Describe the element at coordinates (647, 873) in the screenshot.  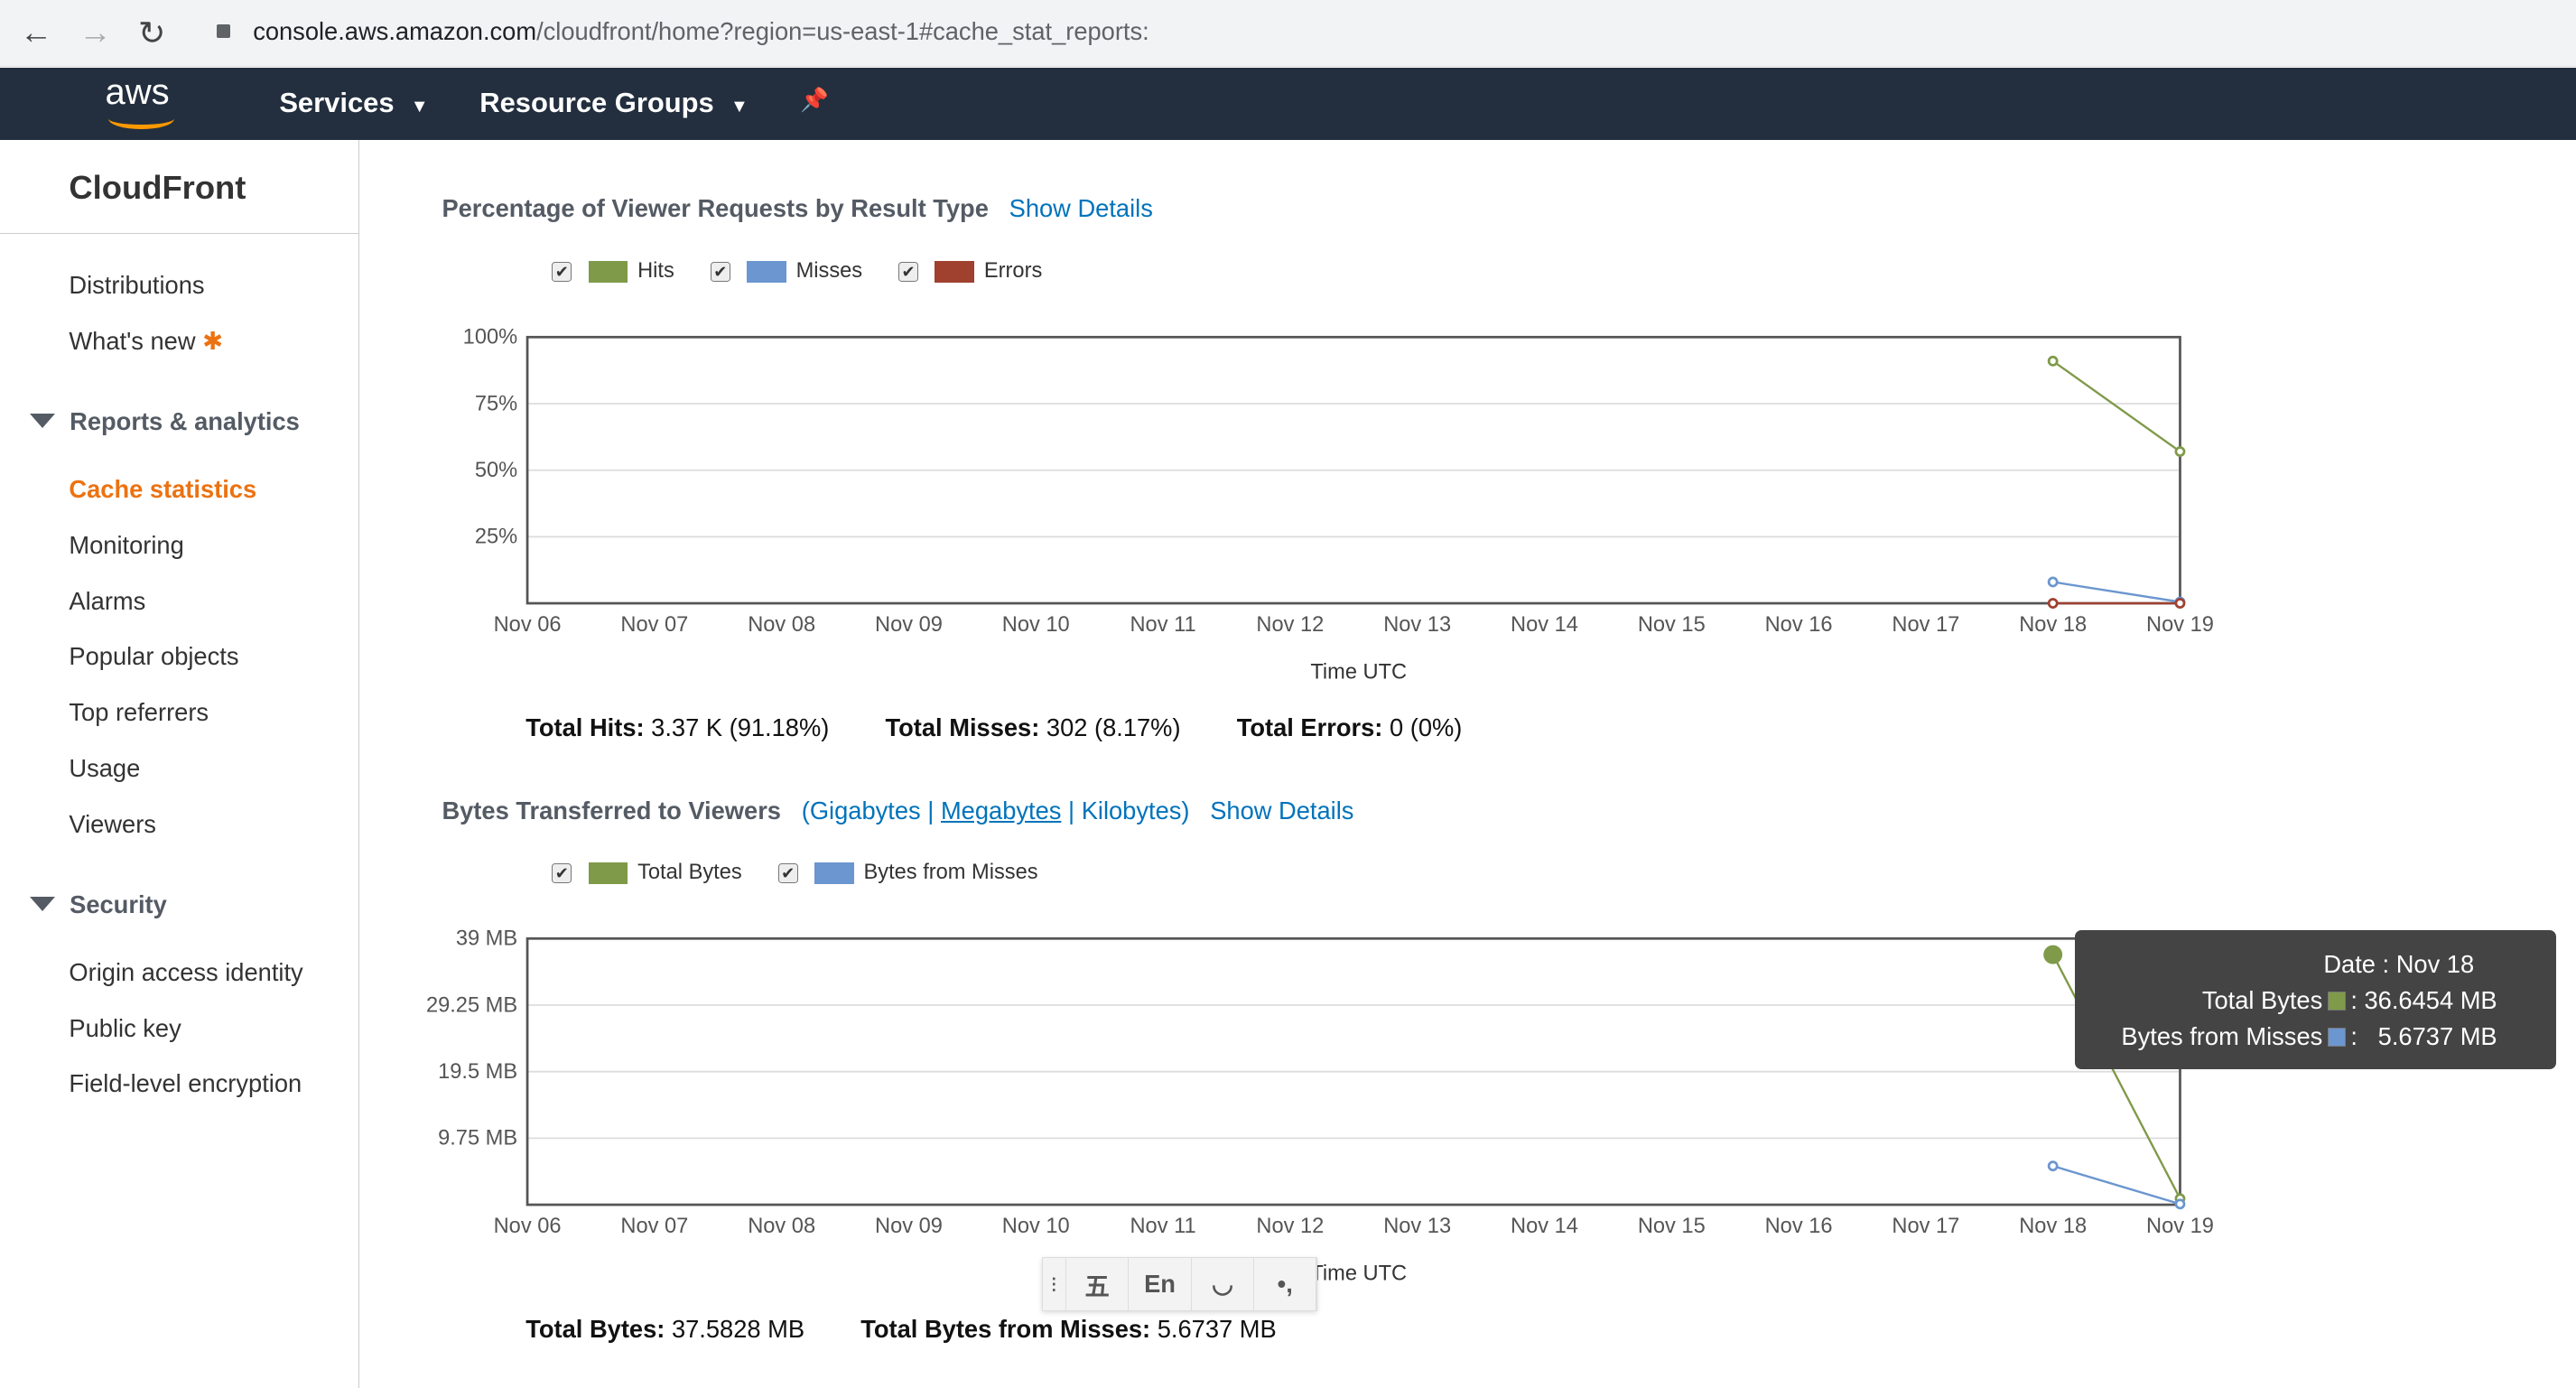
I see `legend-total-bytes: ✔ Total Bytes` at that location.